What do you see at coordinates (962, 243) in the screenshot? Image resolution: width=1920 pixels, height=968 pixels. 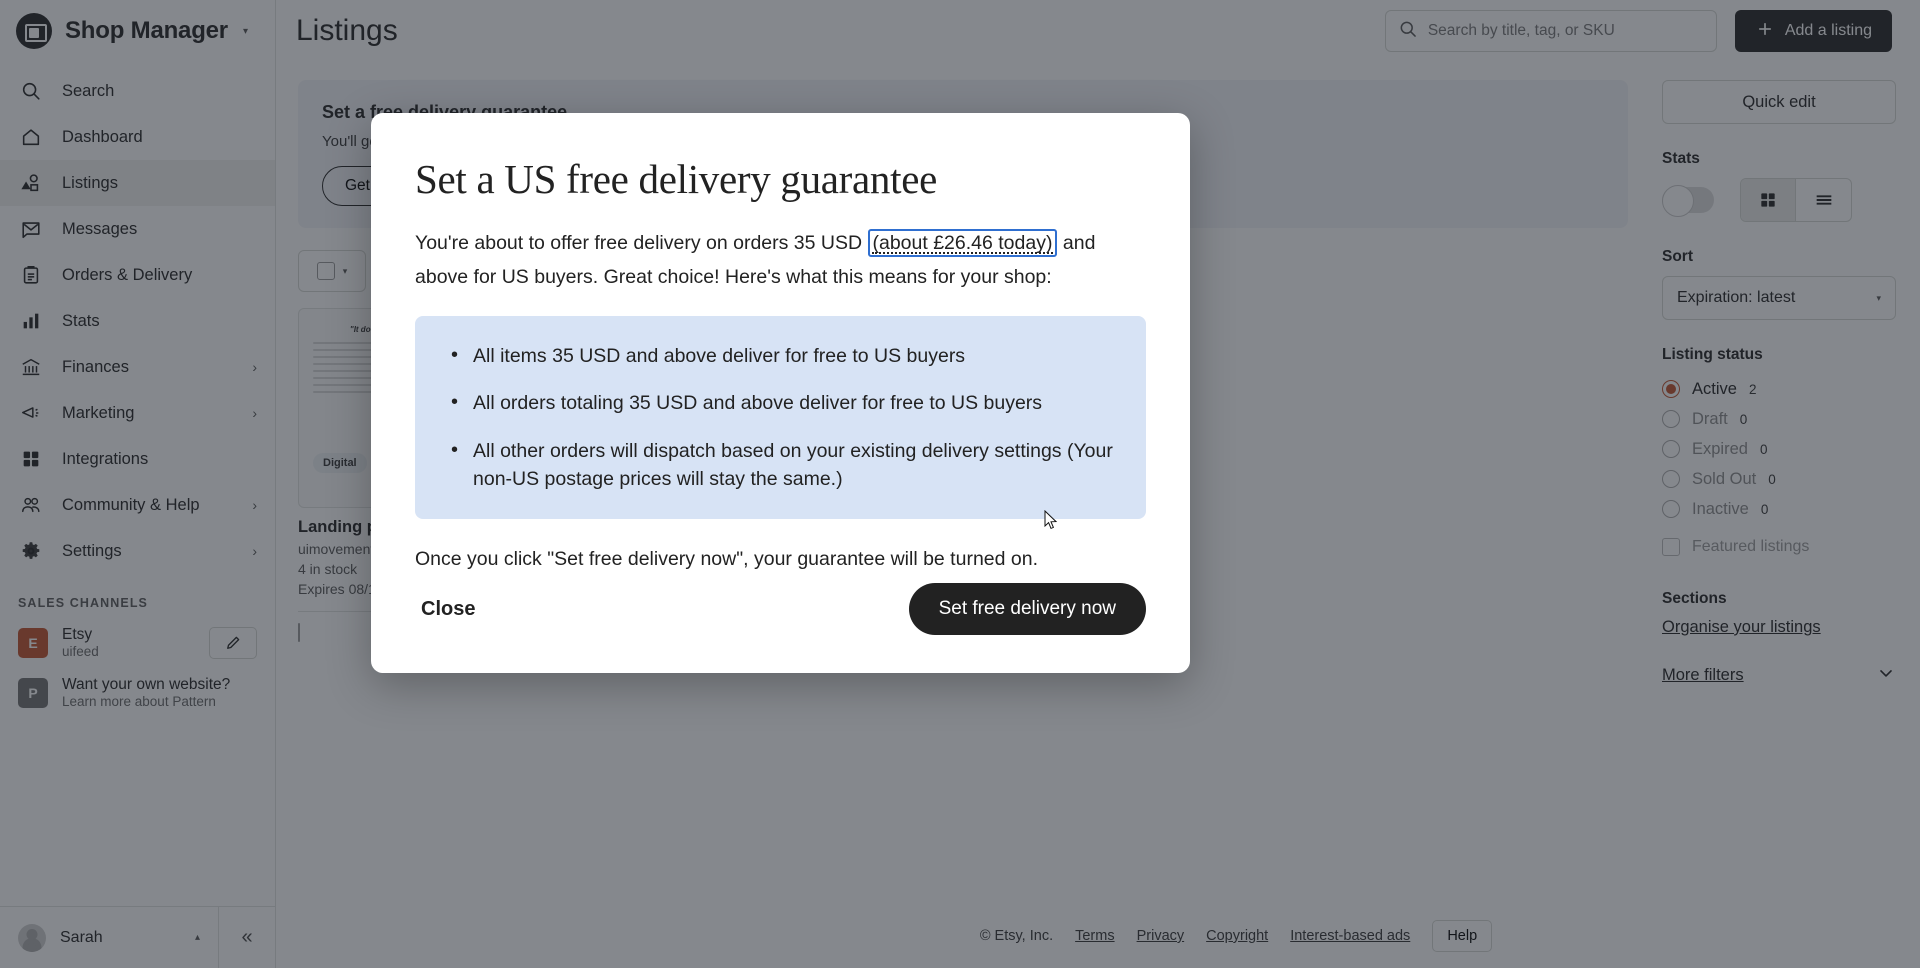 I see `currency-conversion-highlight: (about £26.46 today)` at bounding box center [962, 243].